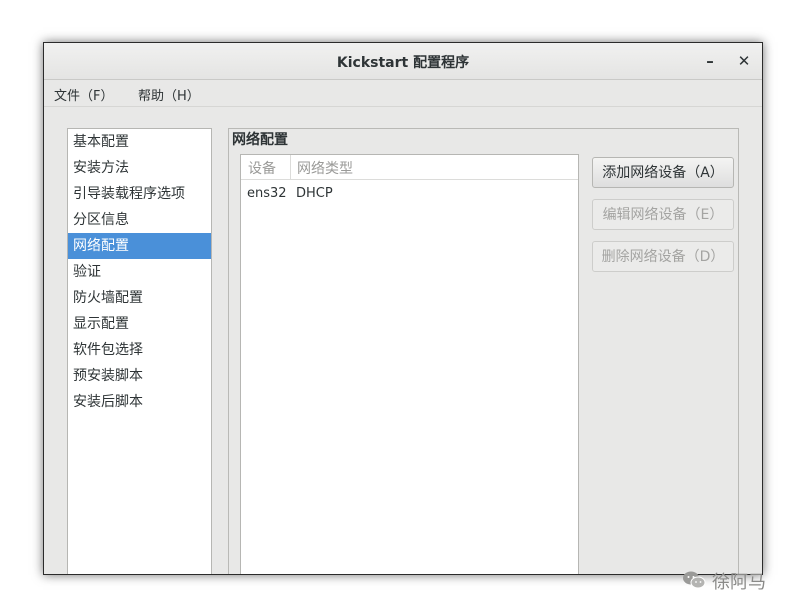 Image resolution: width=804 pixels, height=615 pixels. I want to click on minimize-button: –, so click(710, 61).